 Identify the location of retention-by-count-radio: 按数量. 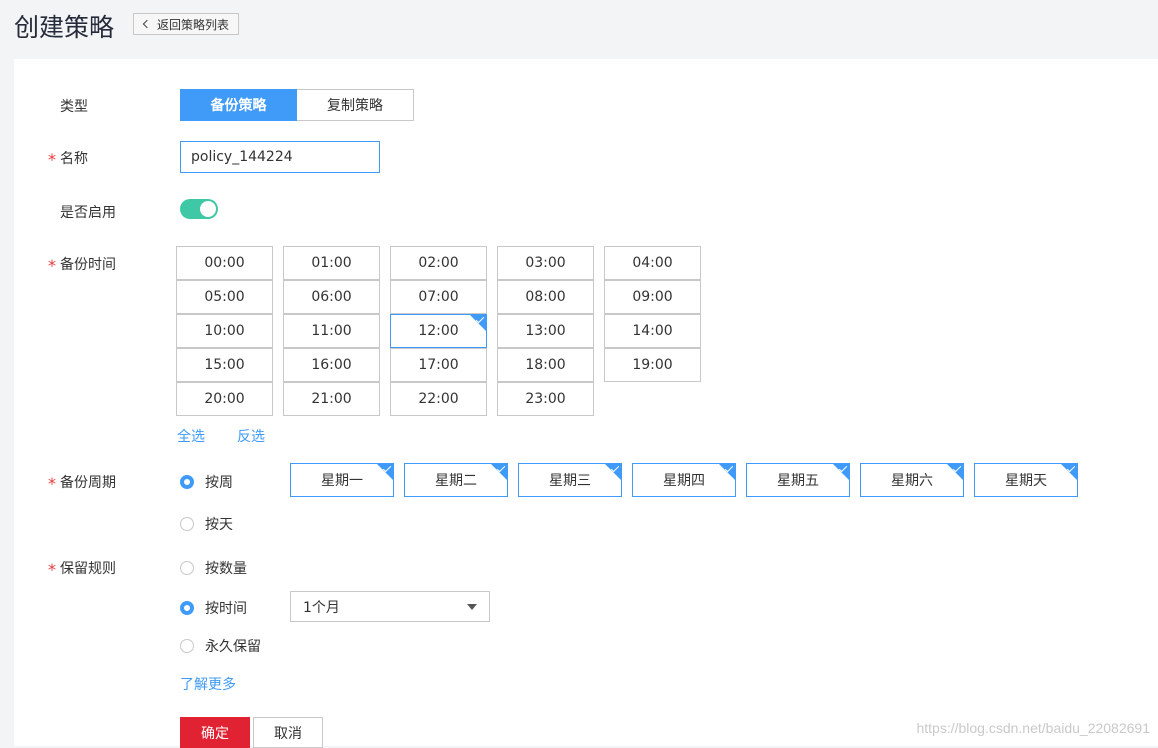
(213, 568).